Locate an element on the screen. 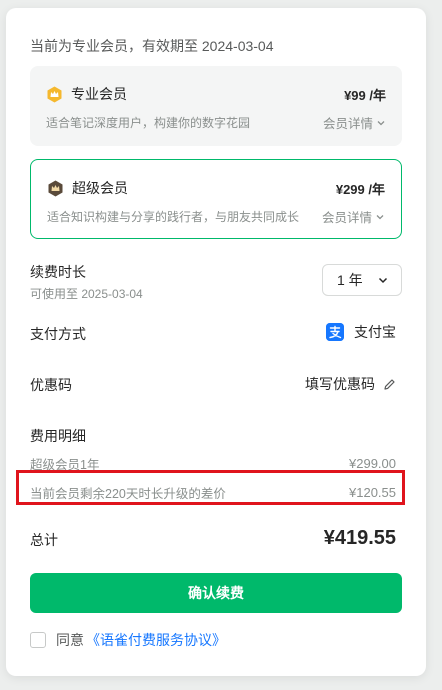 The height and width of the screenshot is (690, 442). plan-price: ¥299 /年 is located at coordinates (360, 189).